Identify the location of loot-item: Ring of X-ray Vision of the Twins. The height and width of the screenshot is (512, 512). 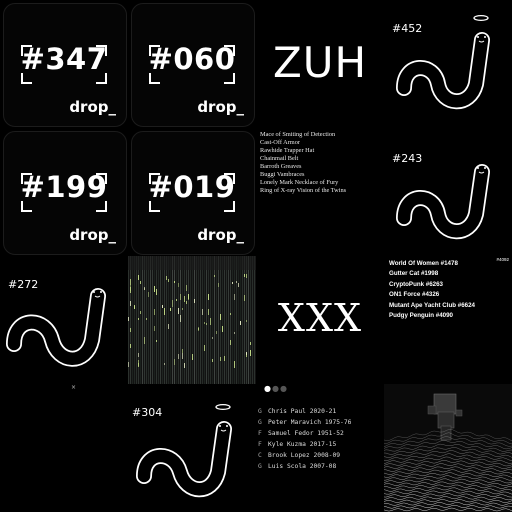
(303, 190).